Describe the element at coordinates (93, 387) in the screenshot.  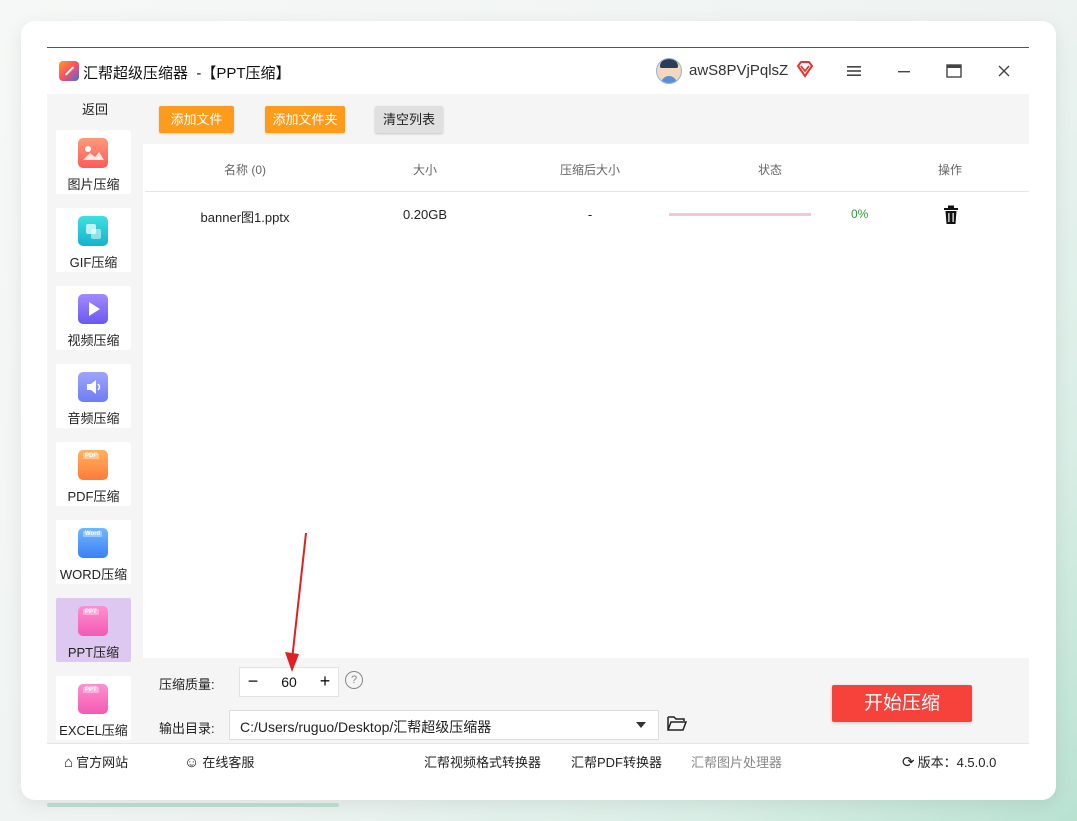
I see `audio-compress-icon` at that location.